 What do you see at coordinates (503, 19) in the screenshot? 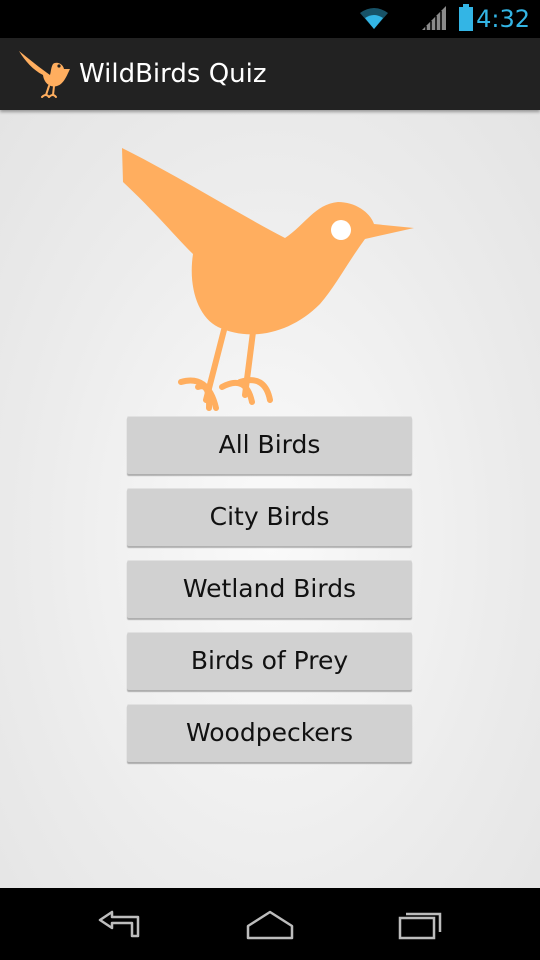
I see `status-time: 4:32` at bounding box center [503, 19].